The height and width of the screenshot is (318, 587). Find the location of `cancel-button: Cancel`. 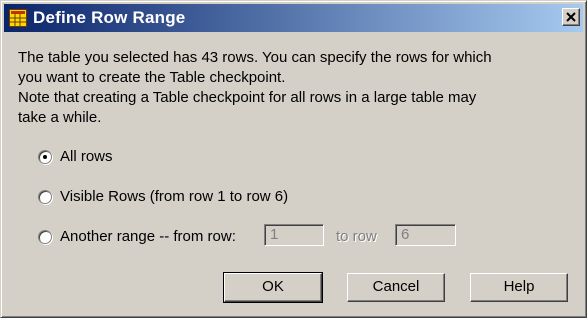

cancel-button: Cancel is located at coordinates (396, 287).